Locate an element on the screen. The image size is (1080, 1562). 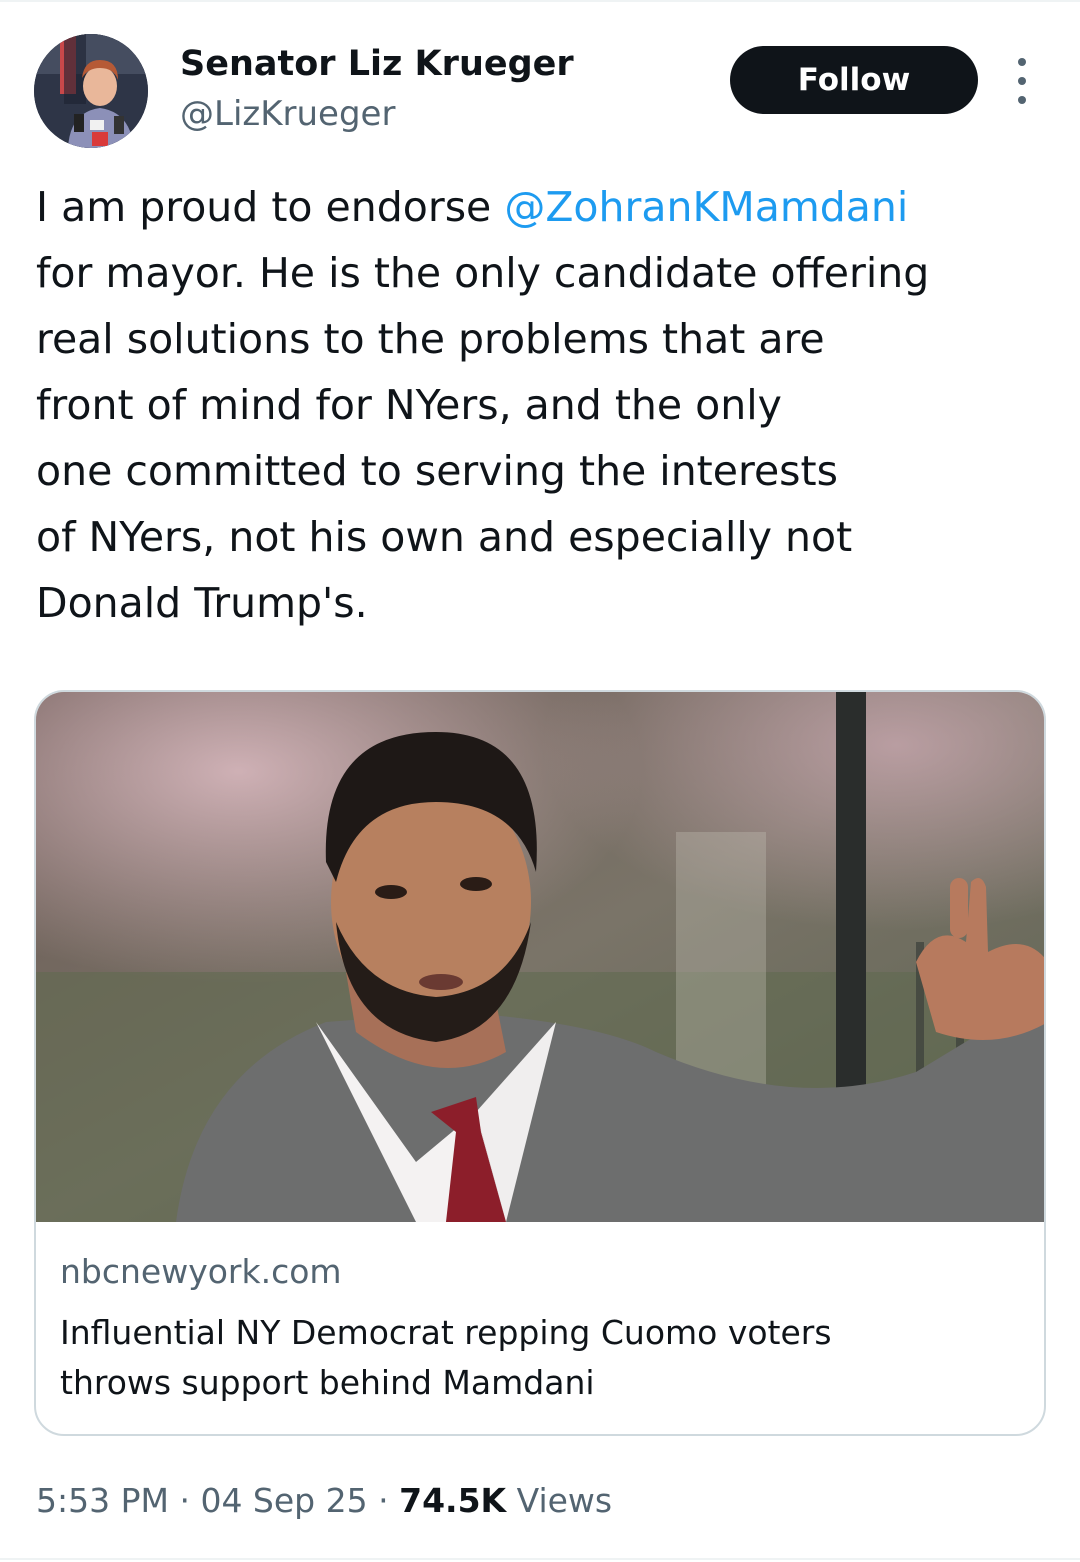
avatar-photo is located at coordinates (91, 91).